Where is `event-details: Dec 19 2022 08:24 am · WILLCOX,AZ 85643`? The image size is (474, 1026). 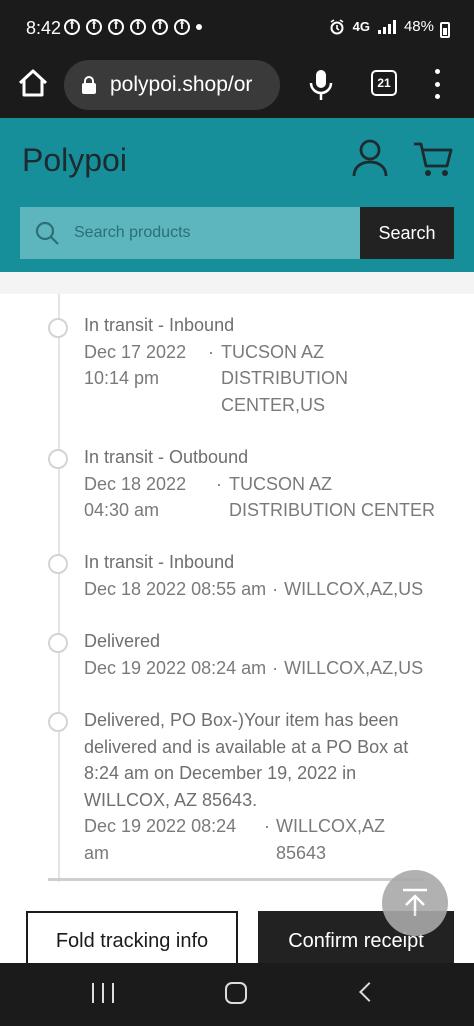
event-details: Dec 19 2022 08:24 am · WILLCOX,AZ 85643 is located at coordinates (259, 839).